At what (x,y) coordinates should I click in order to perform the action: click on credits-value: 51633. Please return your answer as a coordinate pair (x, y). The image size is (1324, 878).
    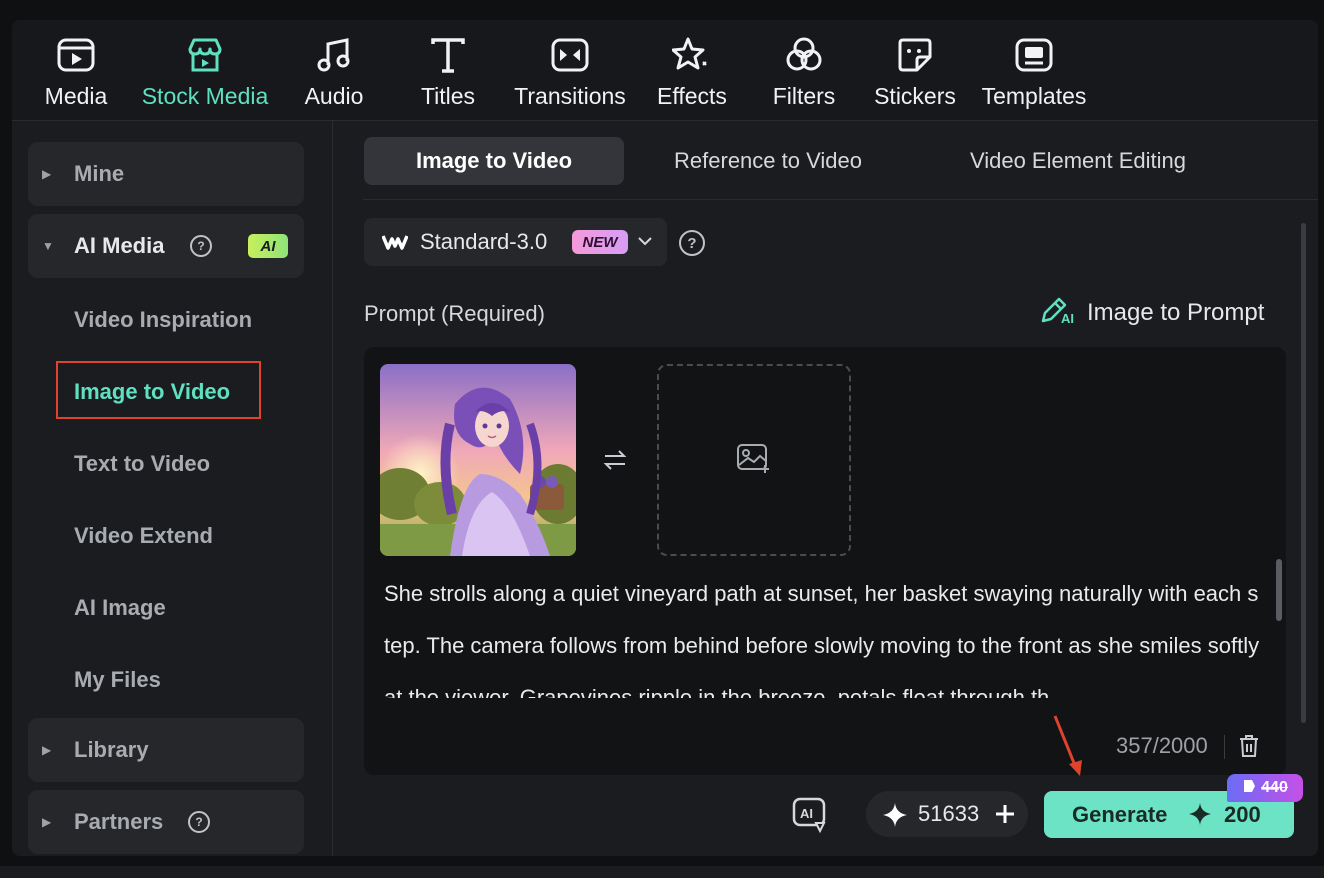
    Looking at the image, I should click on (949, 813).